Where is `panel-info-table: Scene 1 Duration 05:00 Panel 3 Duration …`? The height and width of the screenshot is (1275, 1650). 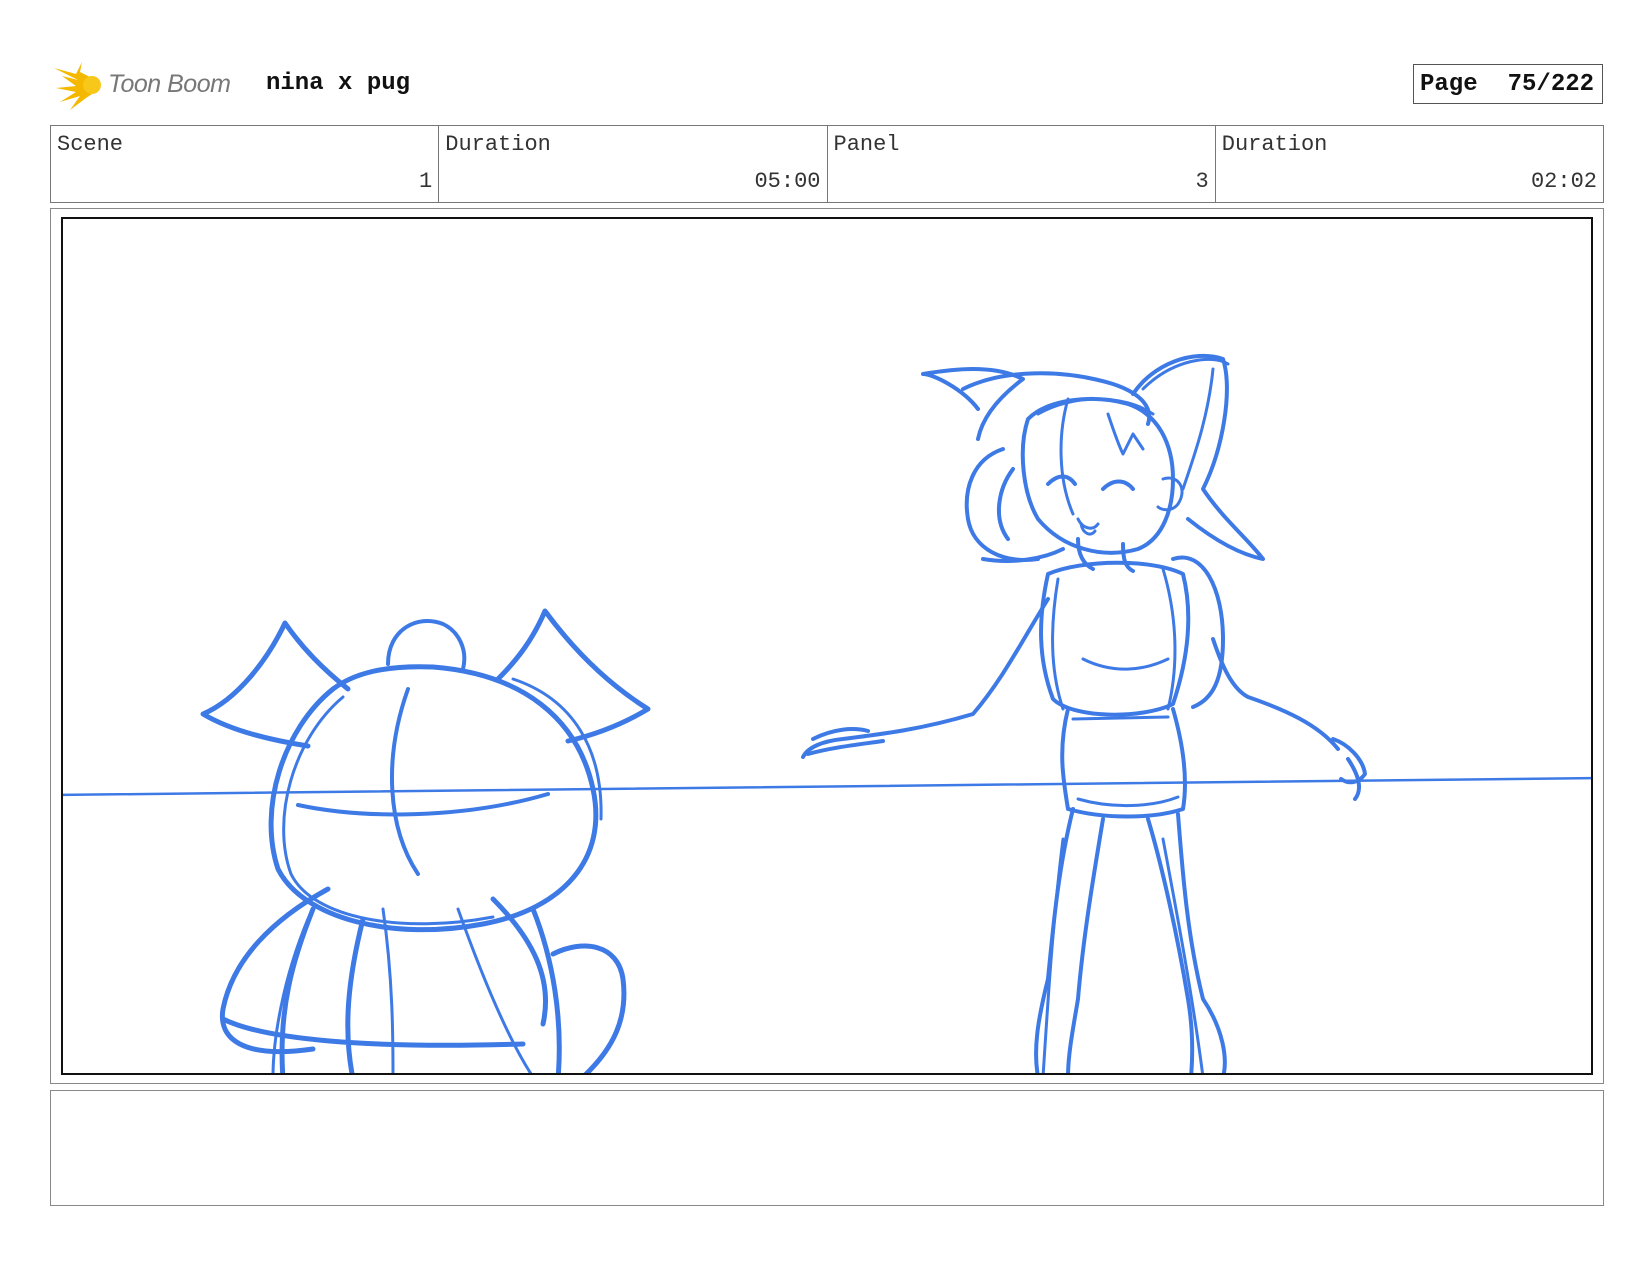
panel-info-table: Scene 1 Duration 05:00 Panel 3 Duration … is located at coordinates (827, 164).